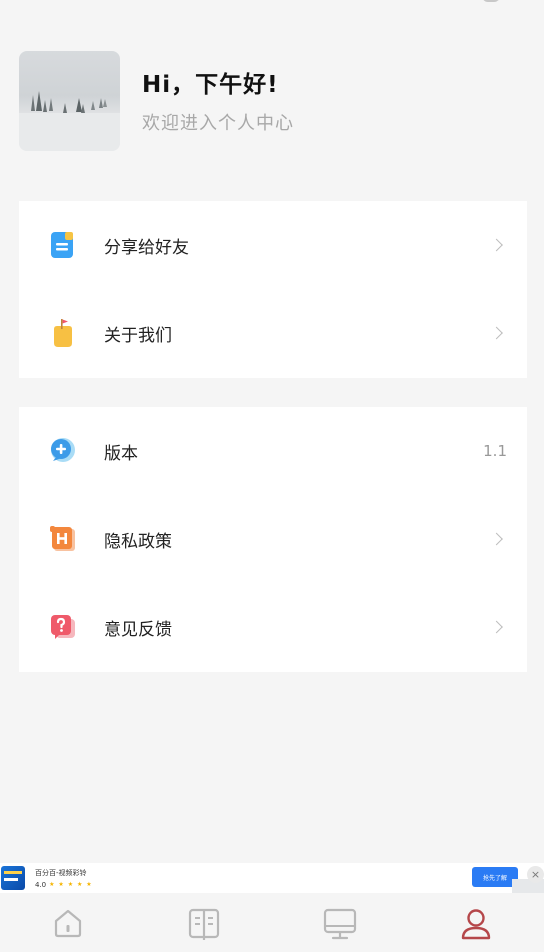  I want to click on user-icon, so click(476, 924).